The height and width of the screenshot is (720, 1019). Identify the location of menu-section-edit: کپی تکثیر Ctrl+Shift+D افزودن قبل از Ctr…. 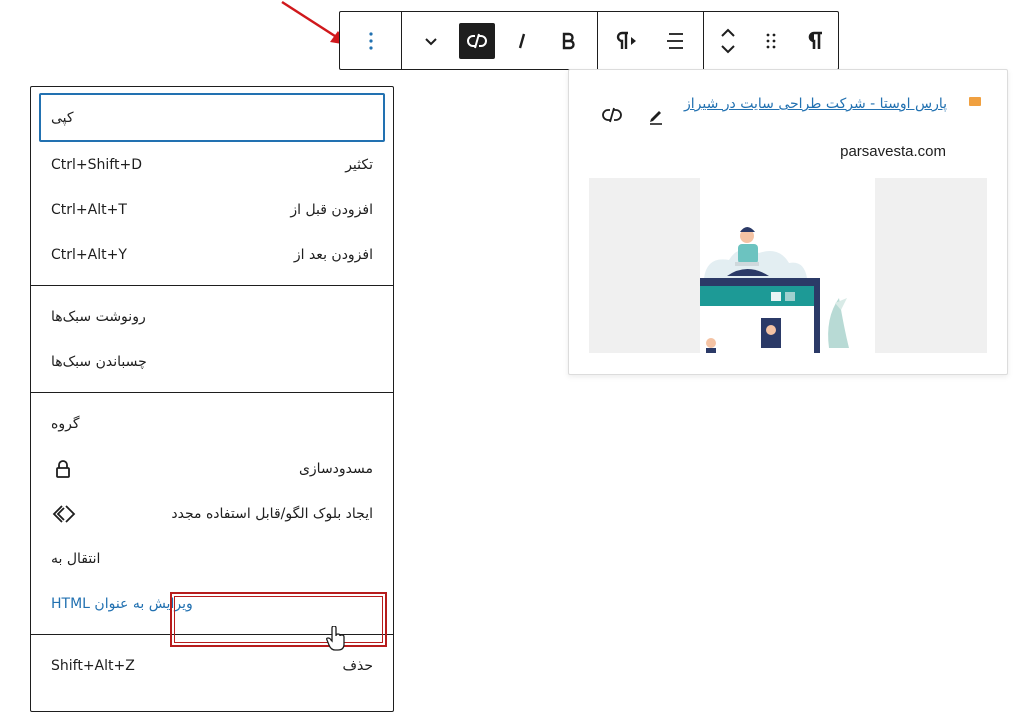
(212, 186).